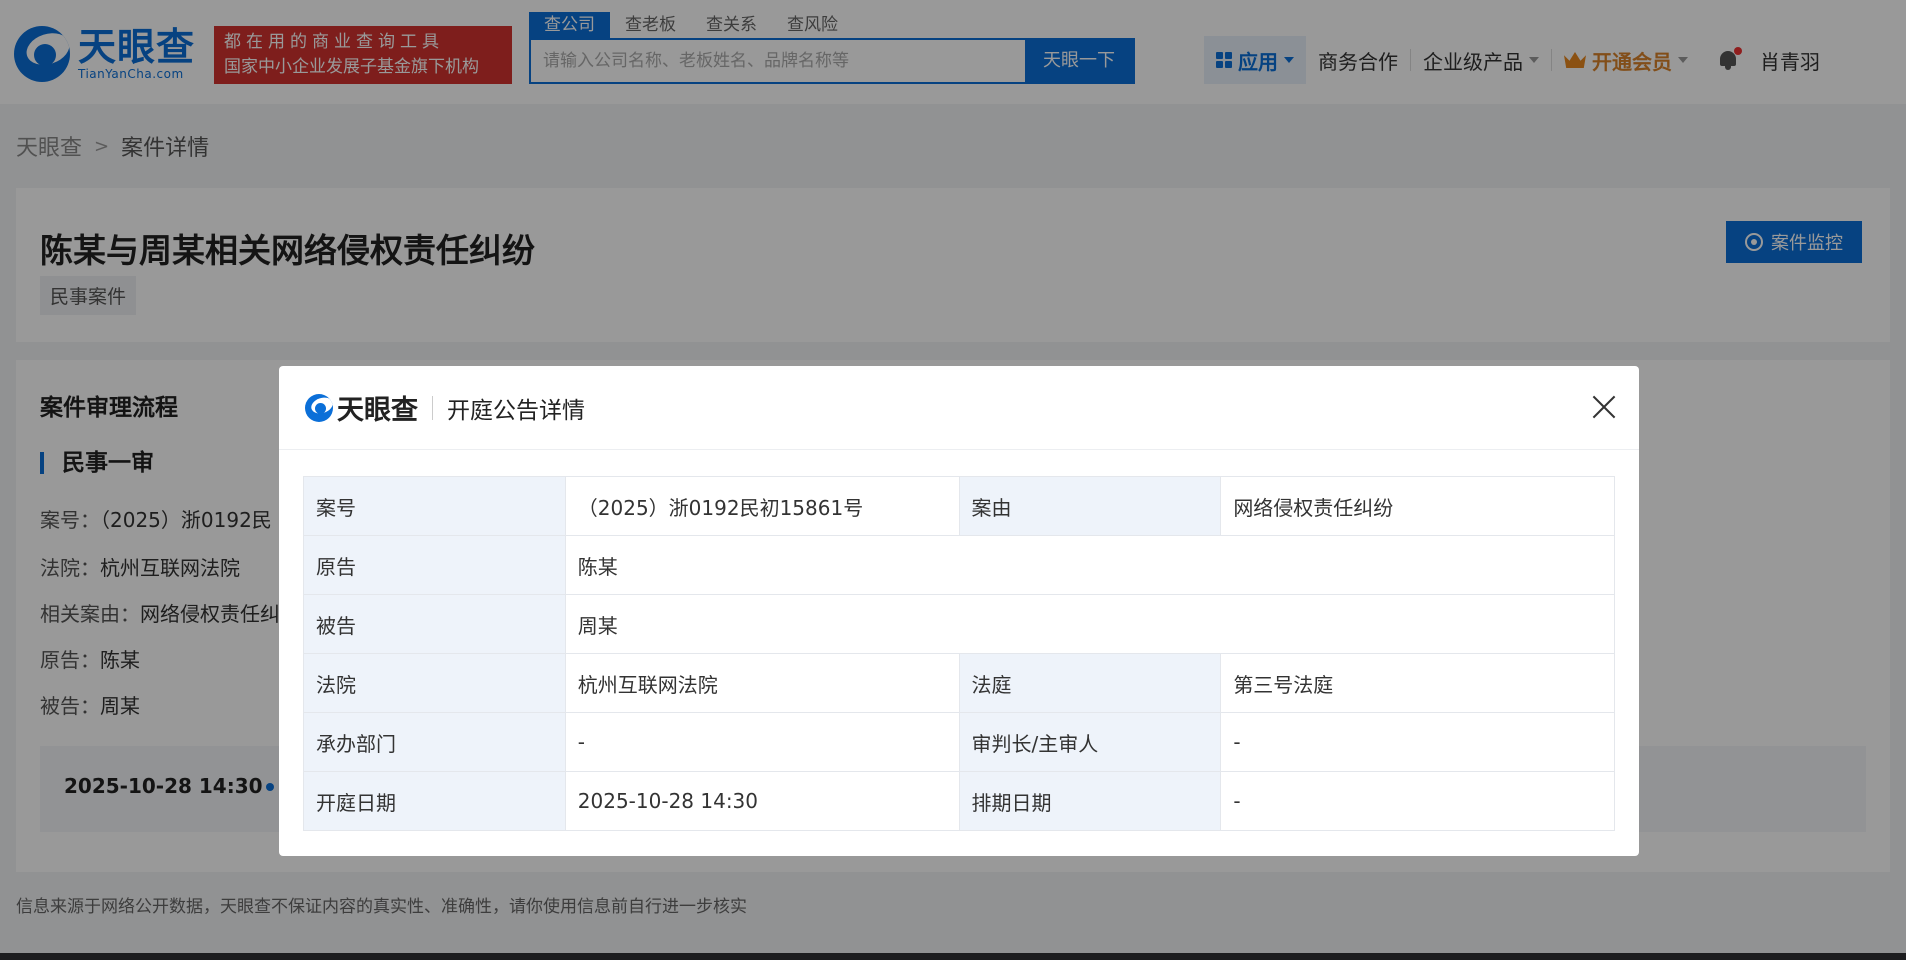 This screenshot has width=1906, height=960. Describe the element at coordinates (762, 683) in the screenshot. I see `cell-value-court: 杭州互联网法院` at that location.